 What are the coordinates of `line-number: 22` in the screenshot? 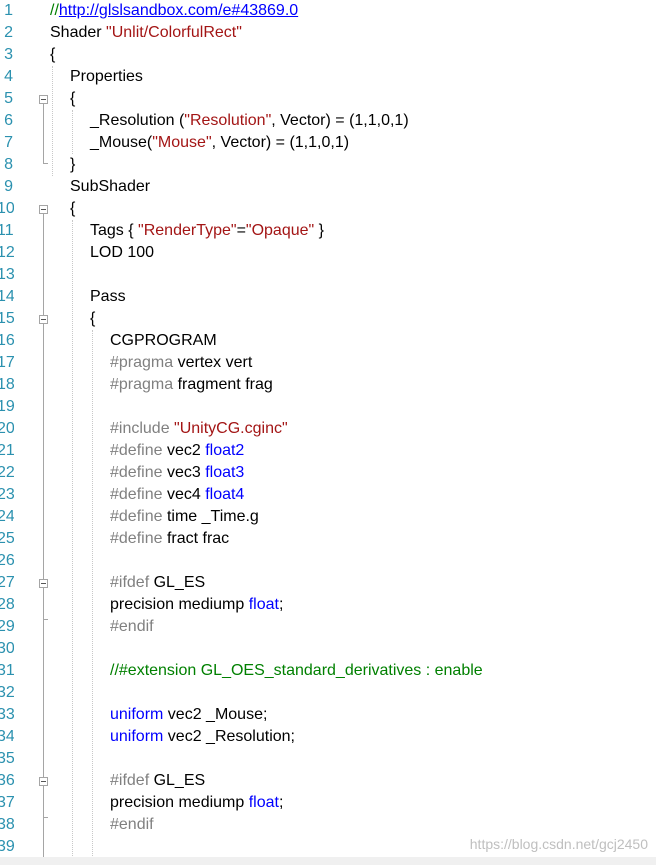 It's located at (7, 472).